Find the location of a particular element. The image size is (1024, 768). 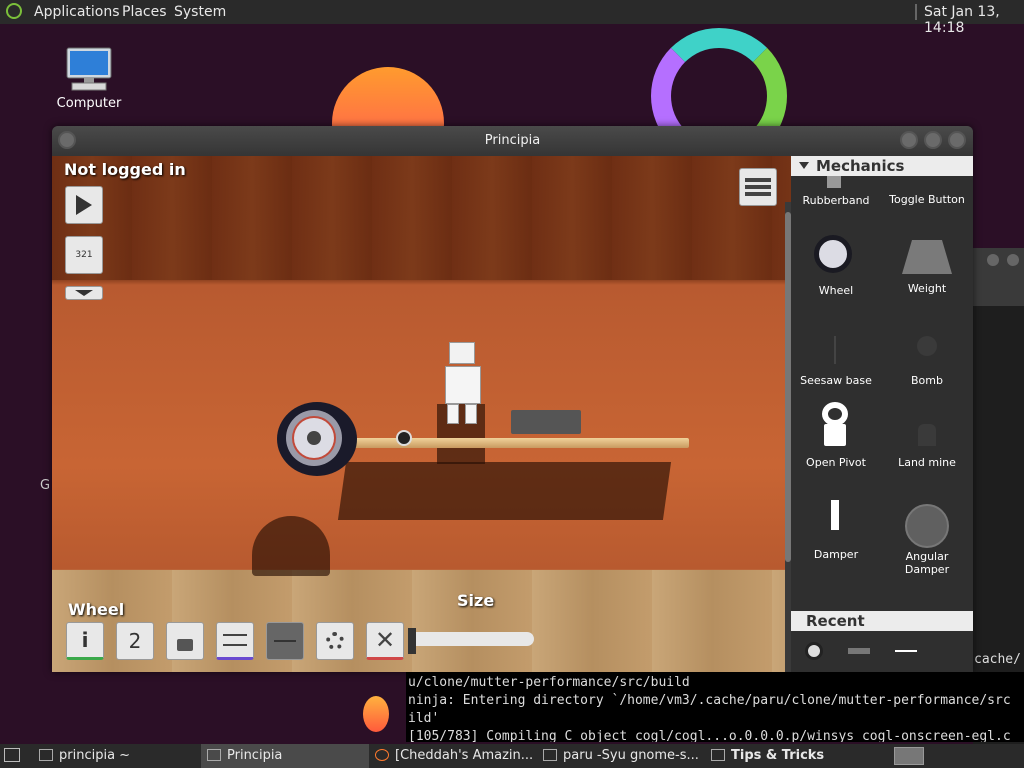

category-header: Mechanics is located at coordinates (882, 166).